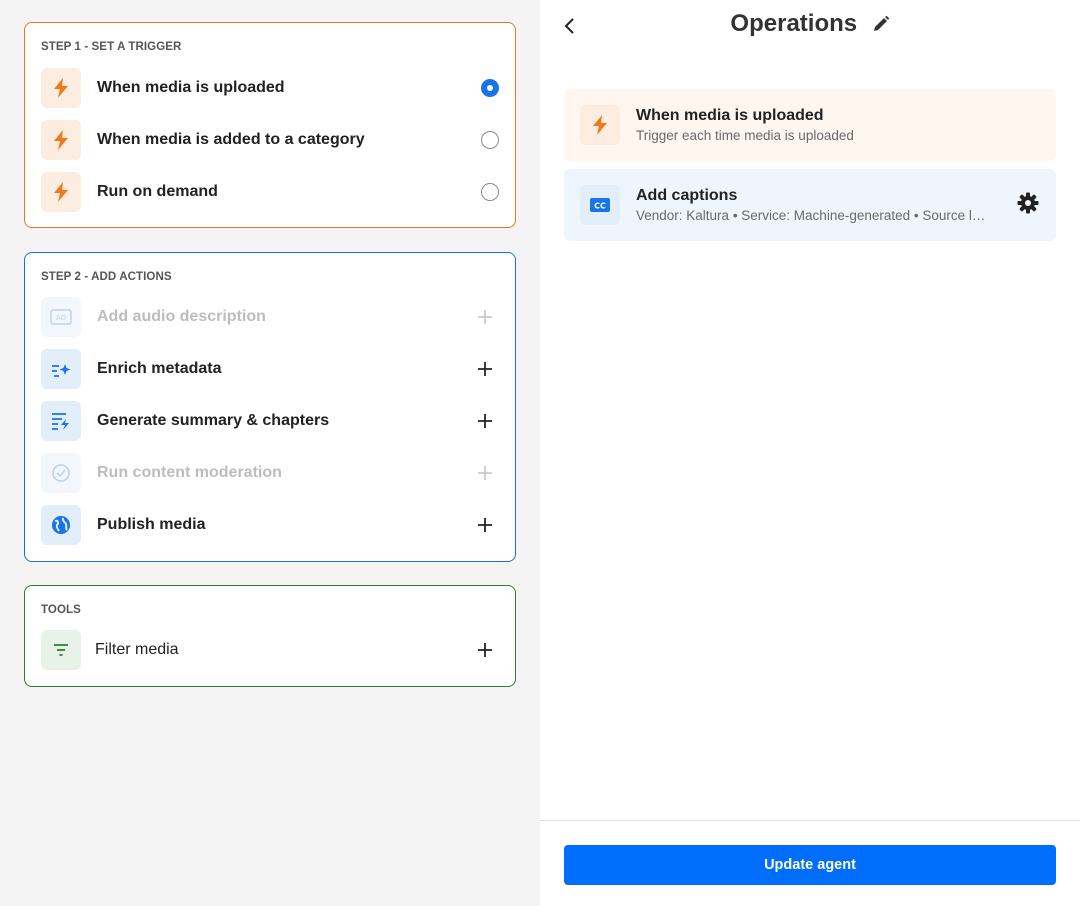 The height and width of the screenshot is (906, 1080). I want to click on trigger-option-label: Run on demand, so click(157, 191).